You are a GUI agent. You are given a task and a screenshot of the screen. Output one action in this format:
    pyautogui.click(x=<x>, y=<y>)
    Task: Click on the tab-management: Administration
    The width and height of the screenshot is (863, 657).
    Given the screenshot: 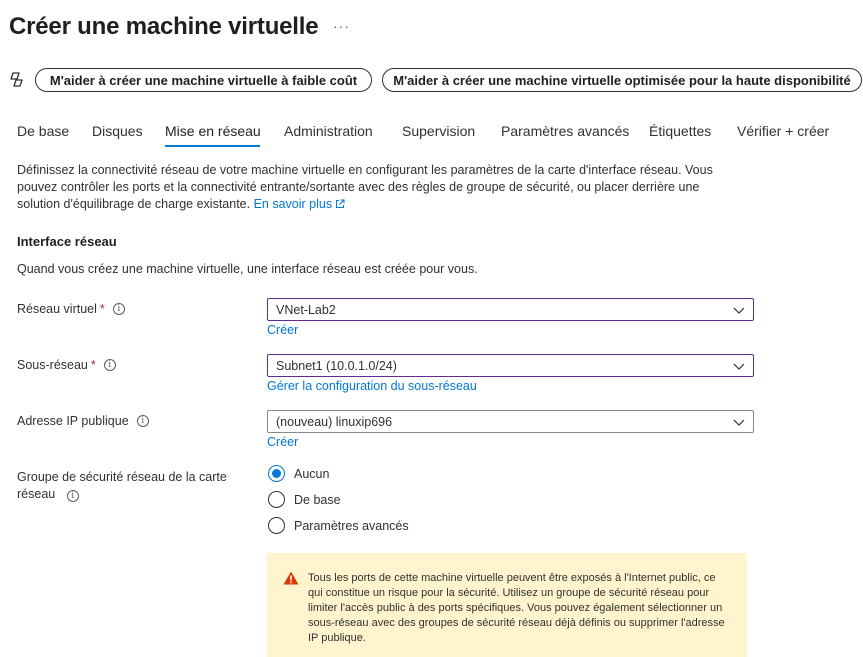 What is the action you would take?
    pyautogui.click(x=328, y=131)
    